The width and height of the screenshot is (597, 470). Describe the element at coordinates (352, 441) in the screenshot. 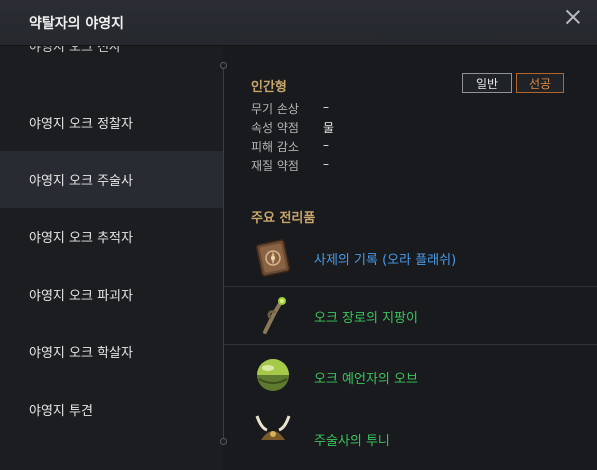

I see `loot-item-name: 주술사의 투니` at that location.